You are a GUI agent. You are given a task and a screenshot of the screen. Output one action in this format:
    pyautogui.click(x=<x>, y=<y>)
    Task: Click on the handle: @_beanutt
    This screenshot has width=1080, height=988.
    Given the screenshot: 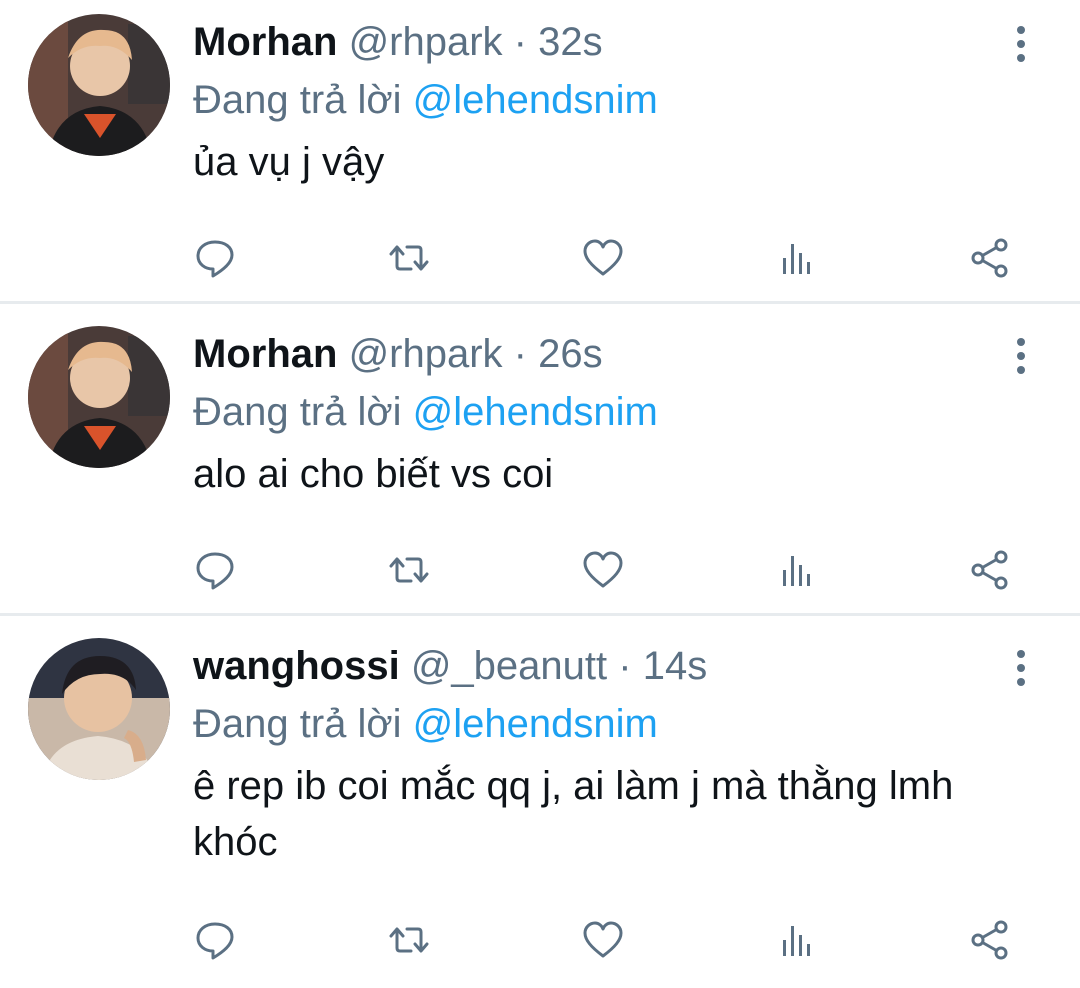 What is the action you would take?
    pyautogui.click(x=509, y=666)
    